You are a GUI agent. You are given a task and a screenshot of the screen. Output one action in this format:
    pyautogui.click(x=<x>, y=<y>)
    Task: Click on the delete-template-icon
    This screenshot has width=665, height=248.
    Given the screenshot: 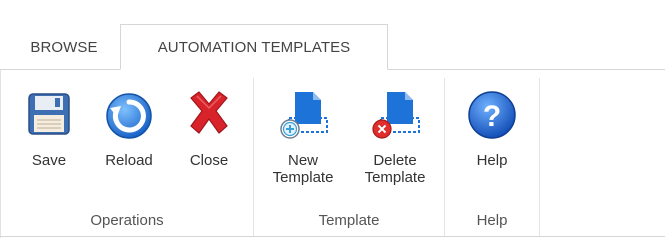 What is the action you would take?
    pyautogui.click(x=396, y=115)
    